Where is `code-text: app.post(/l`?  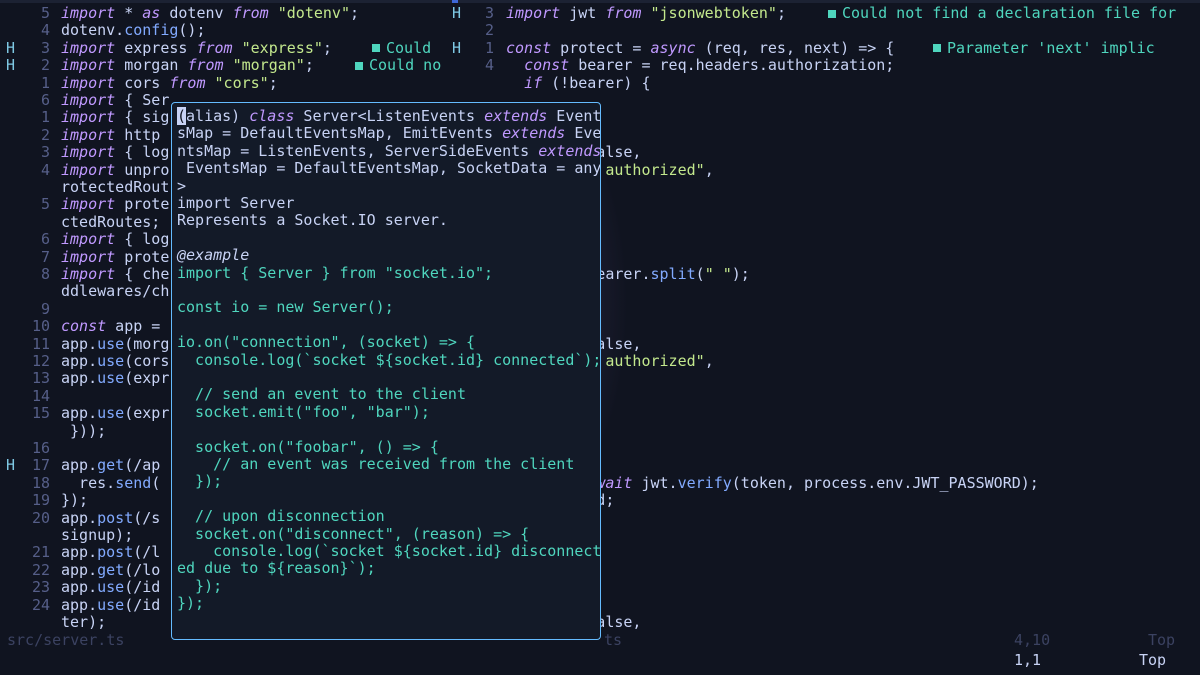
code-text: app.post(/l is located at coordinates (110, 552).